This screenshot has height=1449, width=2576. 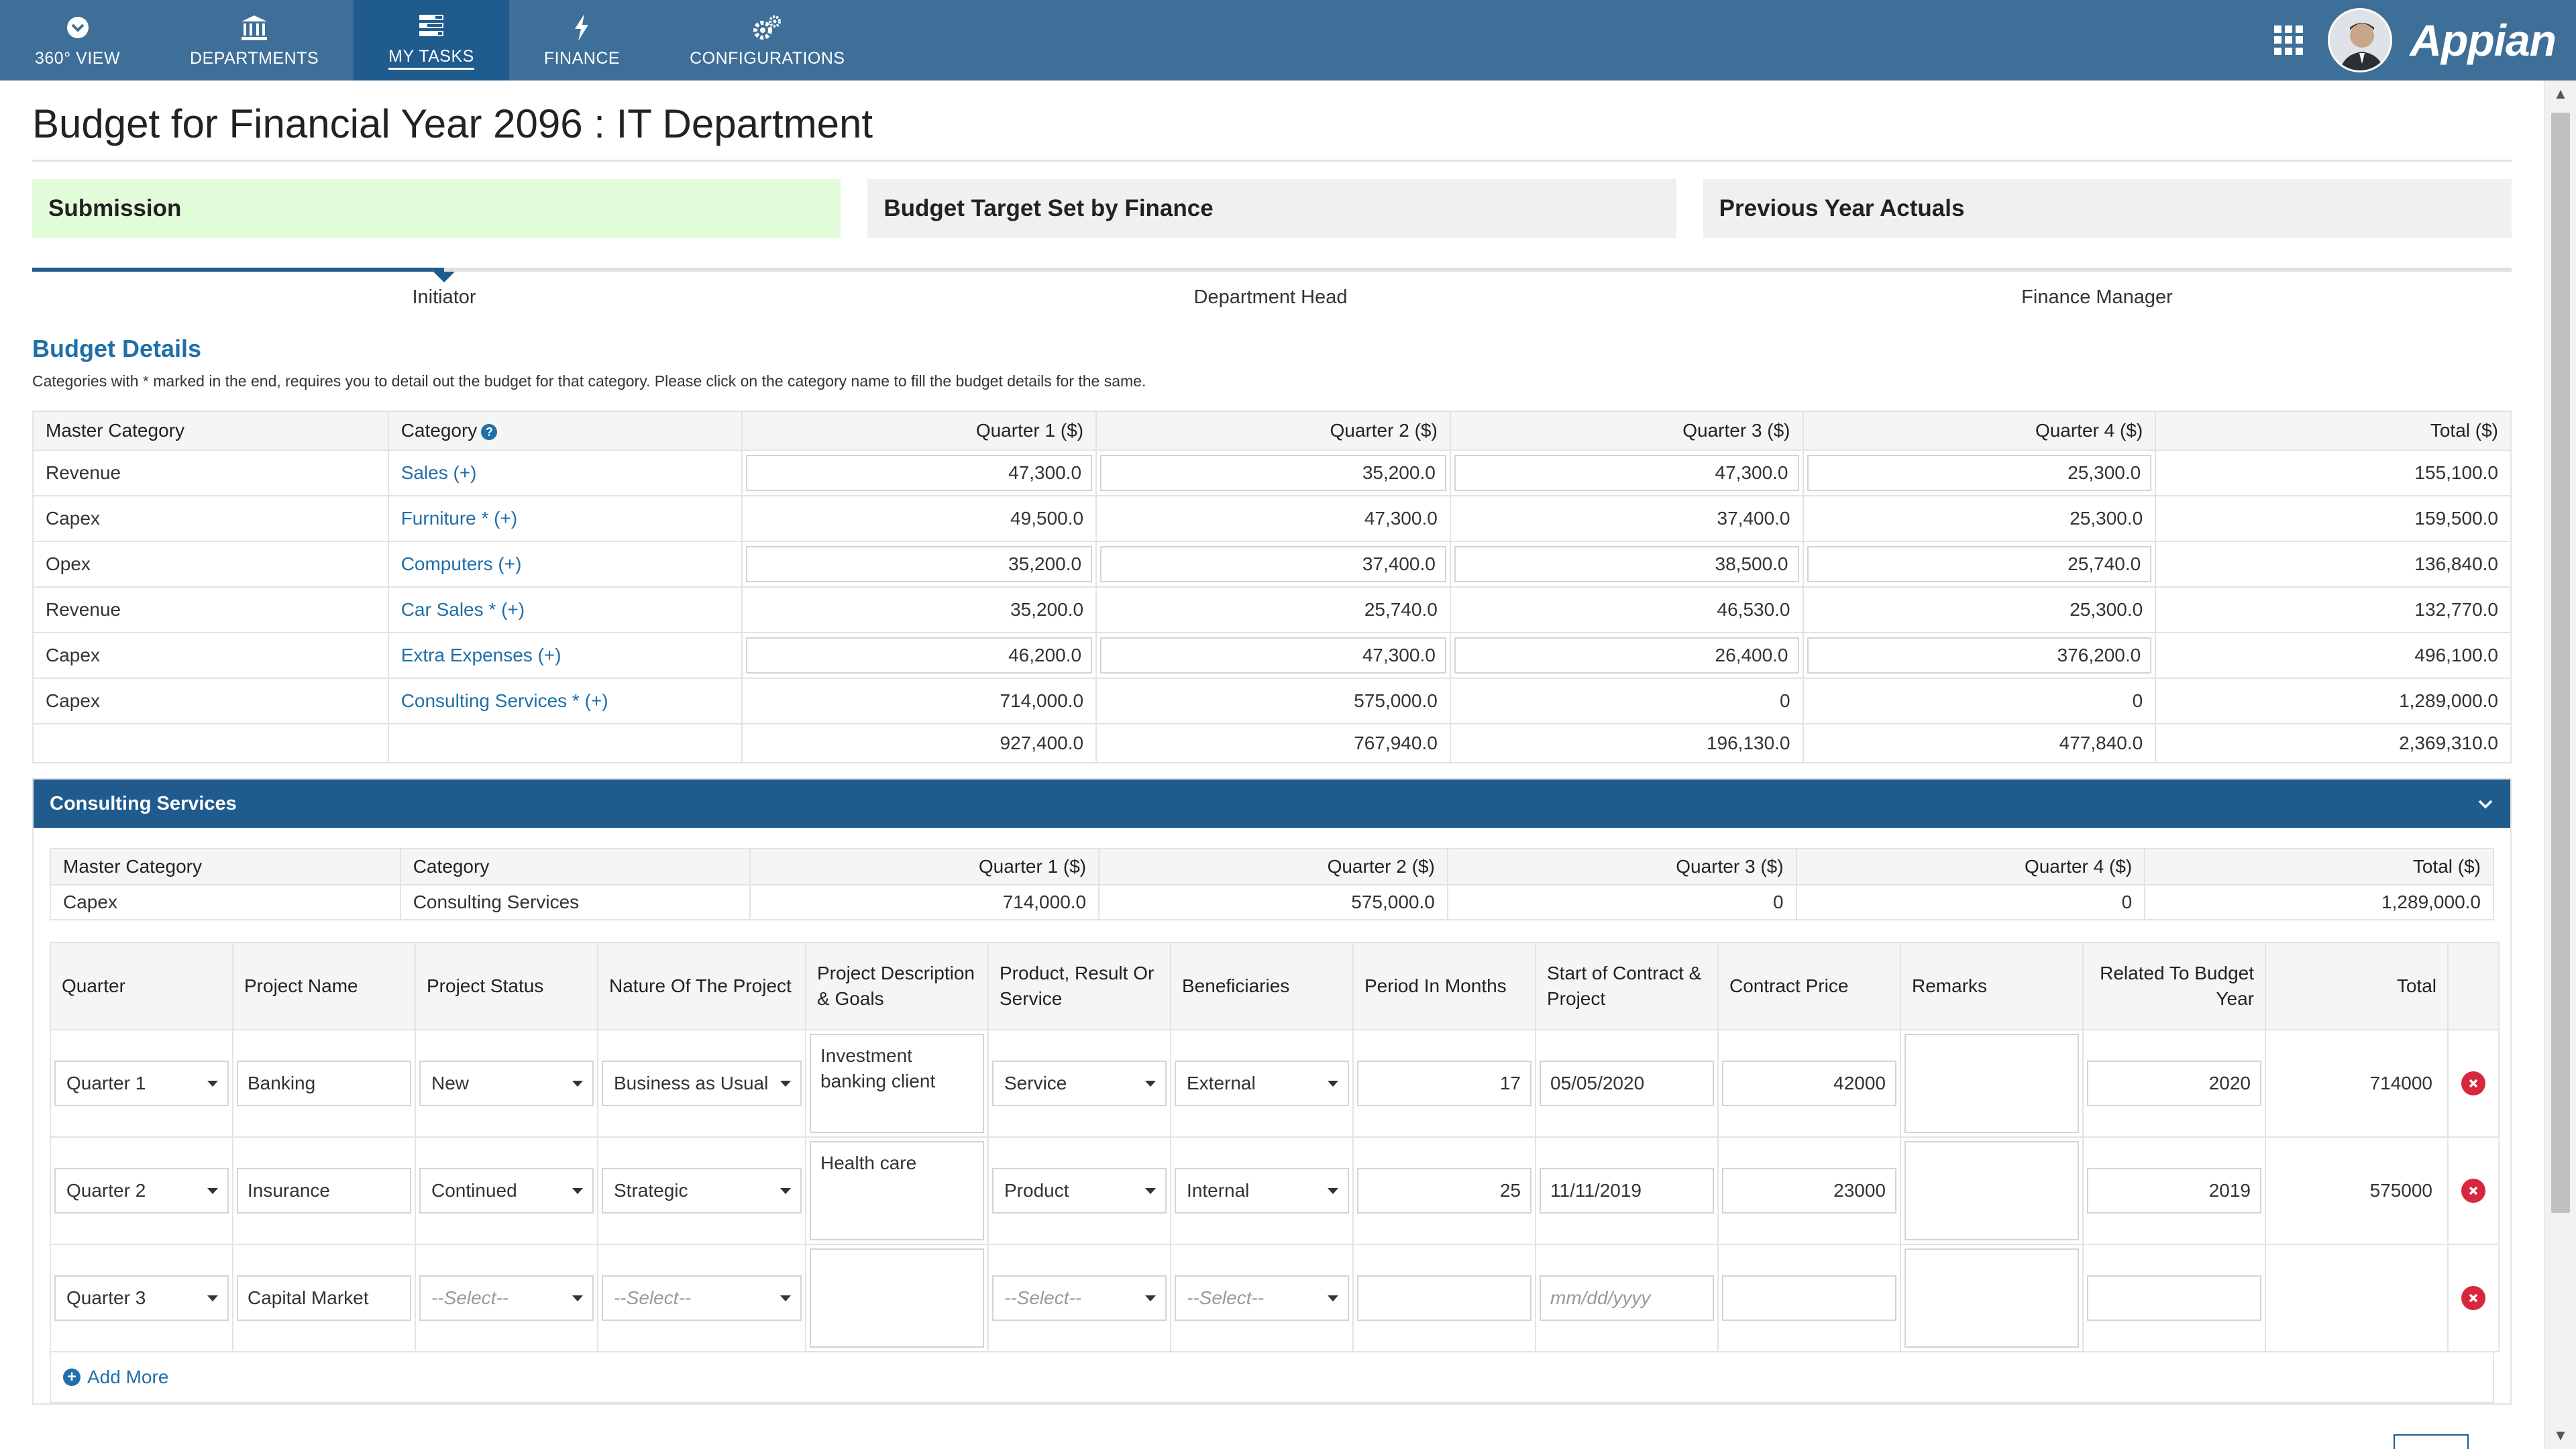 I want to click on category-link: Car Sales * (+), so click(x=463, y=609).